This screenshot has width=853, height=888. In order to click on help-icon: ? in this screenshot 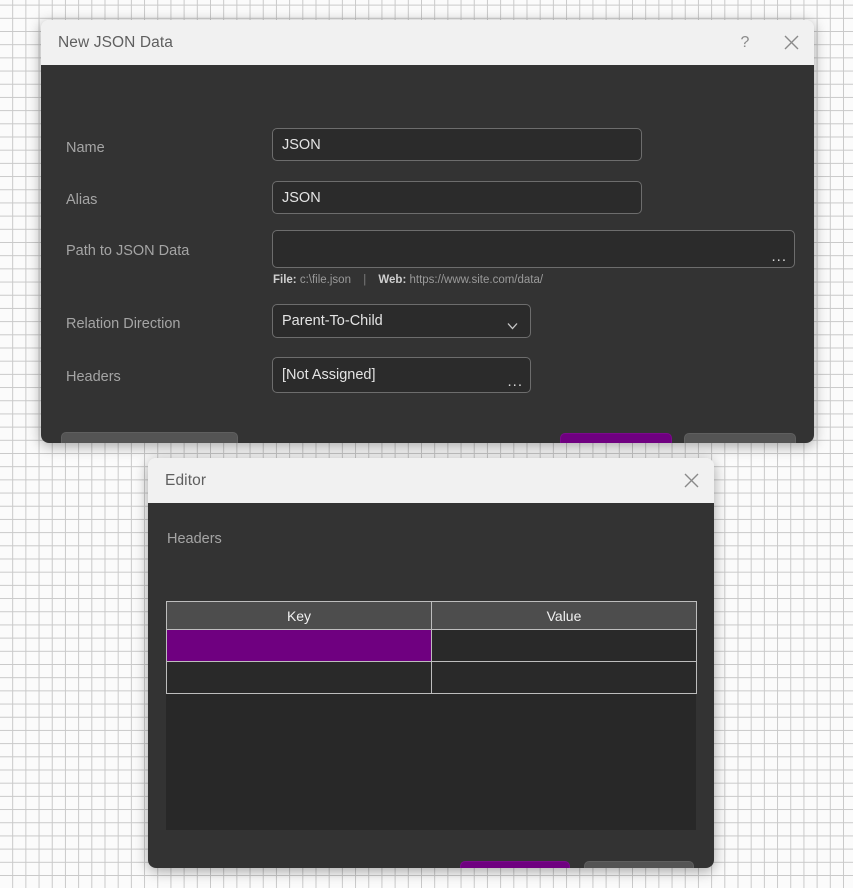, I will do `click(745, 42)`.